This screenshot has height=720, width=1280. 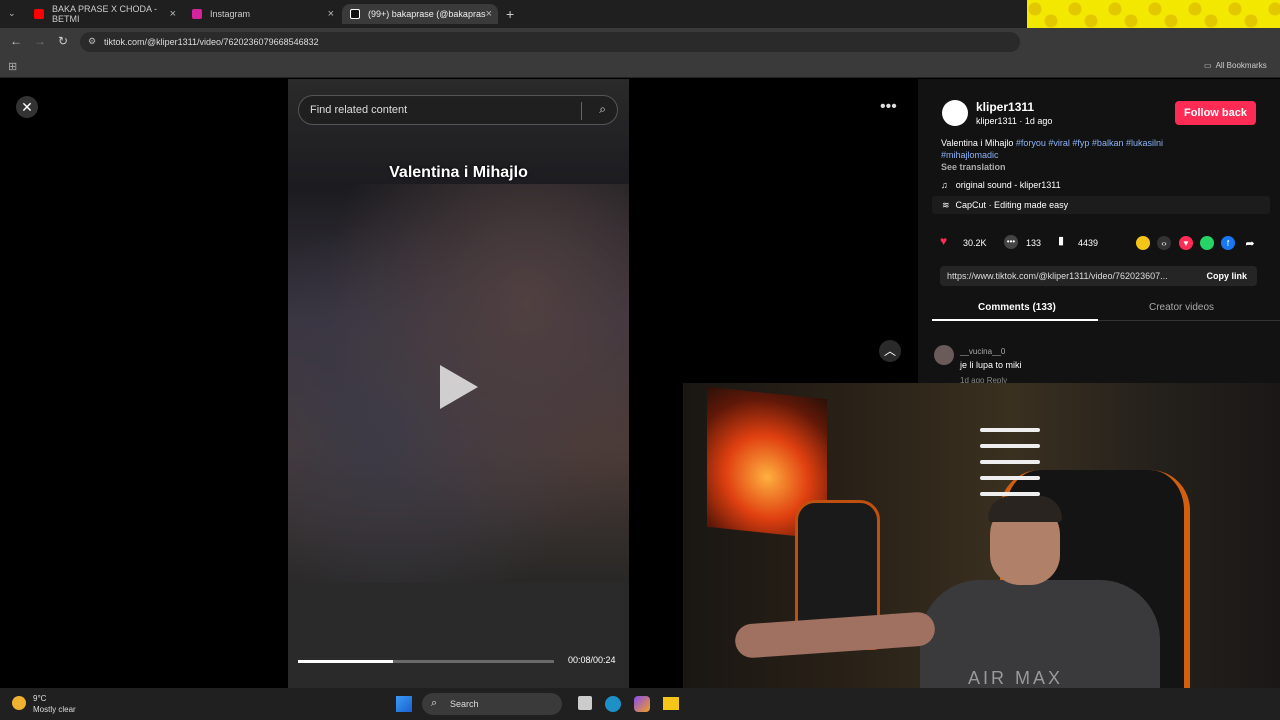 I want to click on copilot-icon, so click(x=642, y=704).